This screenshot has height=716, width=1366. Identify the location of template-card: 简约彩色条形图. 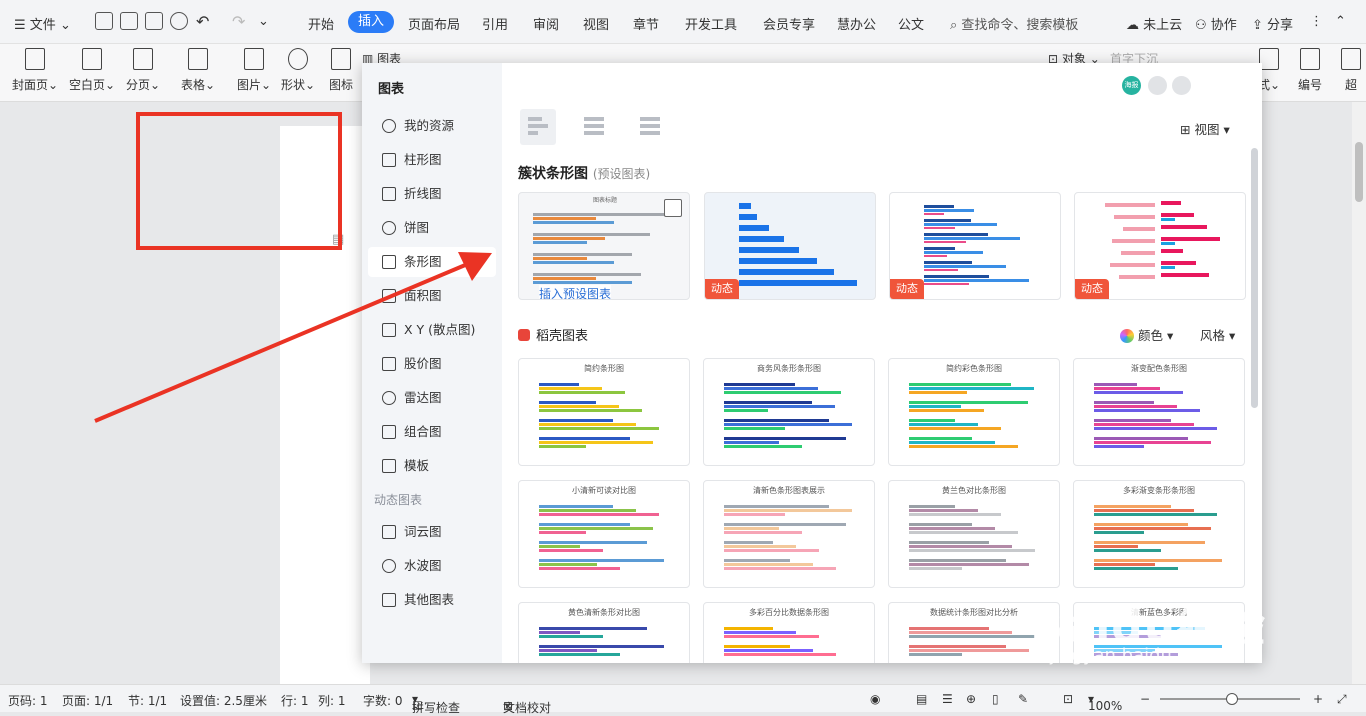
(974, 412).